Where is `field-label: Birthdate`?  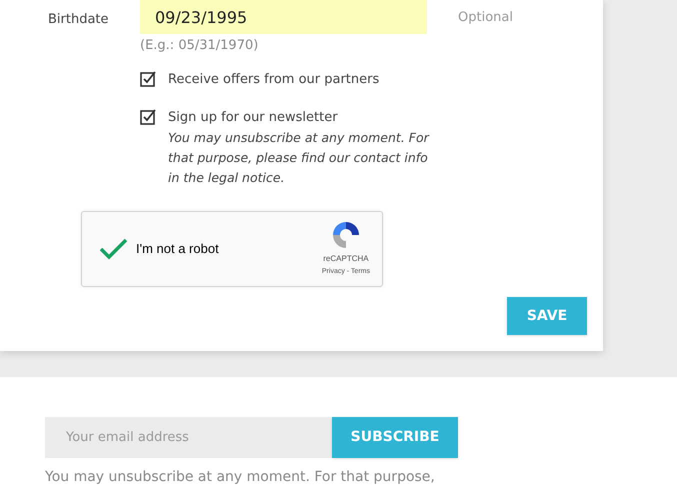 field-label: Birthdate is located at coordinates (79, 20).